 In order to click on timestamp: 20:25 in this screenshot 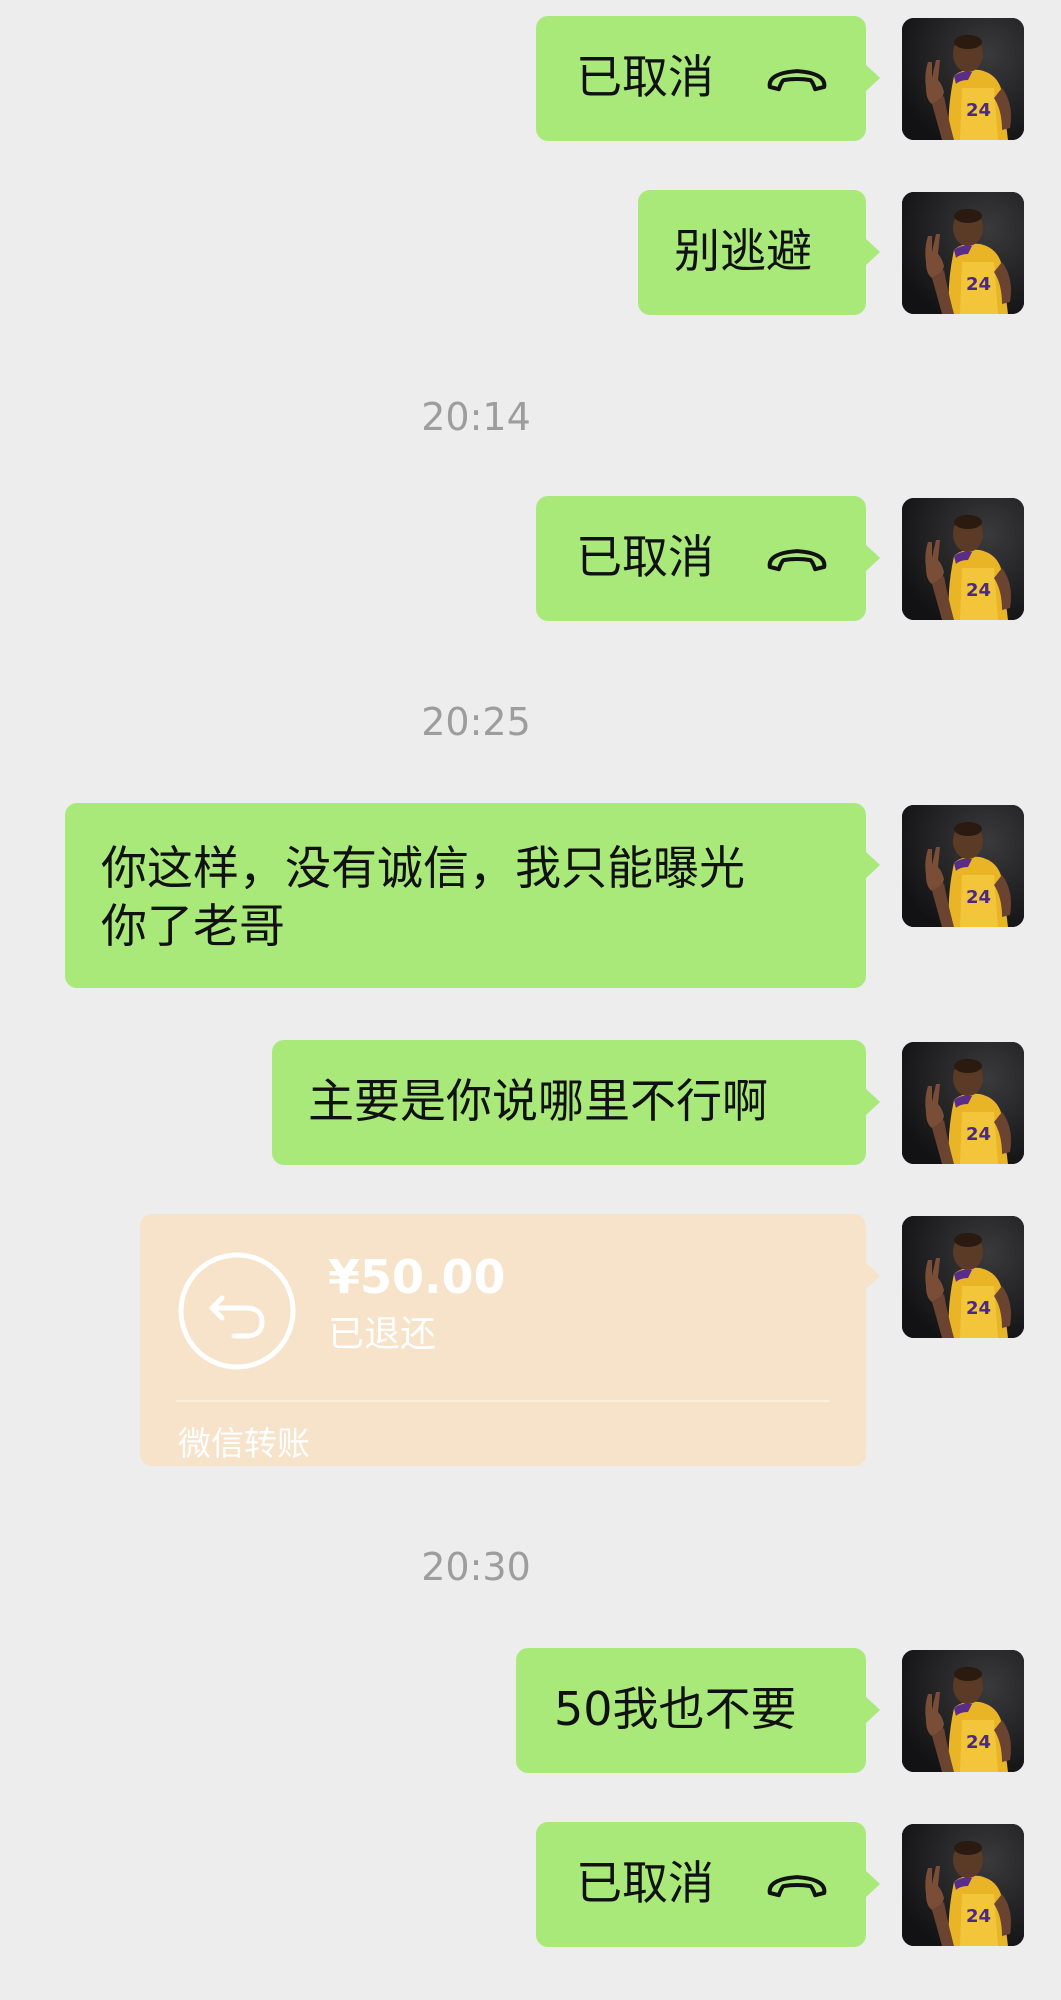, I will do `click(476, 722)`.